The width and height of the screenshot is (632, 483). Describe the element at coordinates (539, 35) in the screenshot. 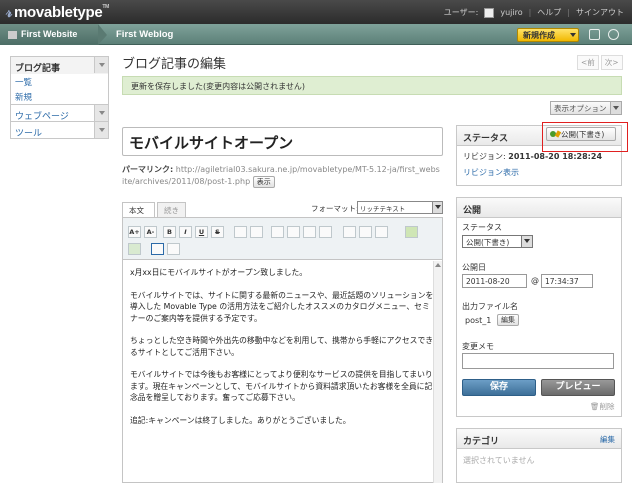

I see `new-create-label: 新規作成` at that location.